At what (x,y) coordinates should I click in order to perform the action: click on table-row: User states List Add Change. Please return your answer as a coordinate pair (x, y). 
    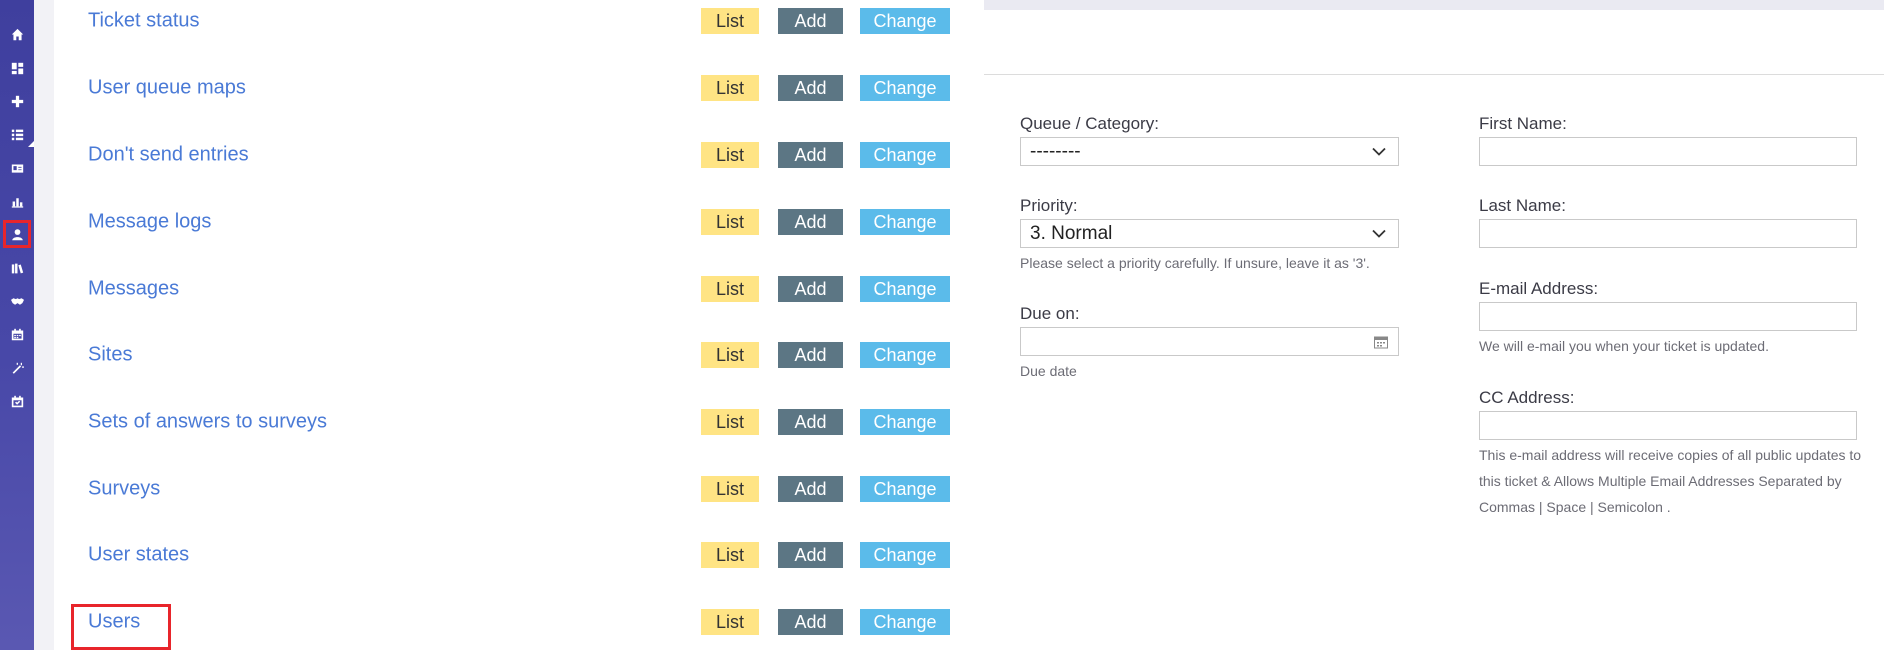
    Looking at the image, I should click on (519, 555).